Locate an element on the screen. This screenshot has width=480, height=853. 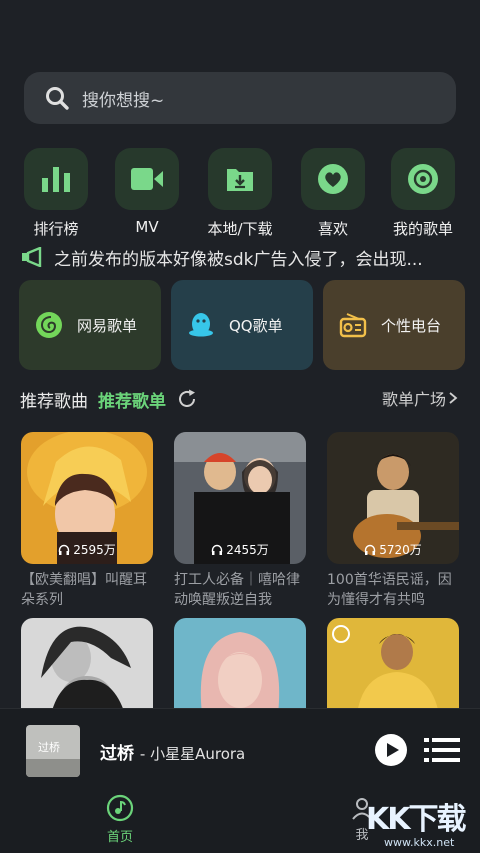
now-playing-info: 过桥 - 小星星Aurora is located at coordinates (173, 754).